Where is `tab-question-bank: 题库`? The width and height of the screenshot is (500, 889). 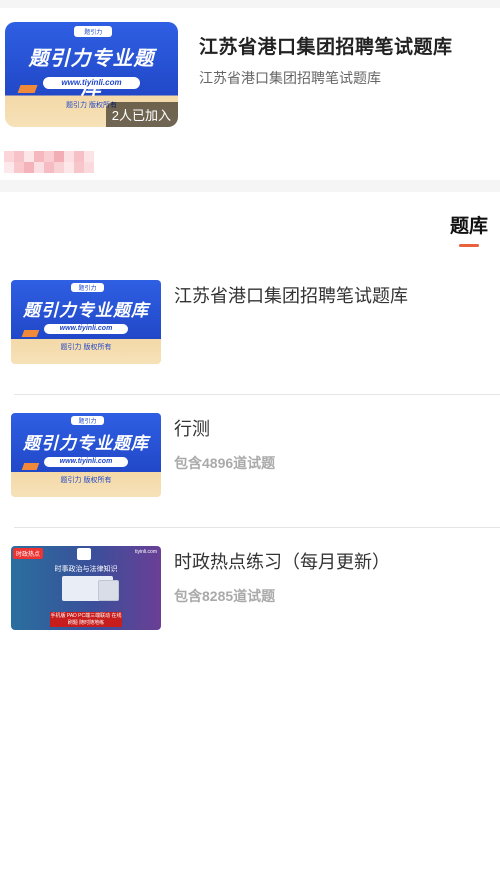 tab-question-bank: 题库 is located at coordinates (469, 229).